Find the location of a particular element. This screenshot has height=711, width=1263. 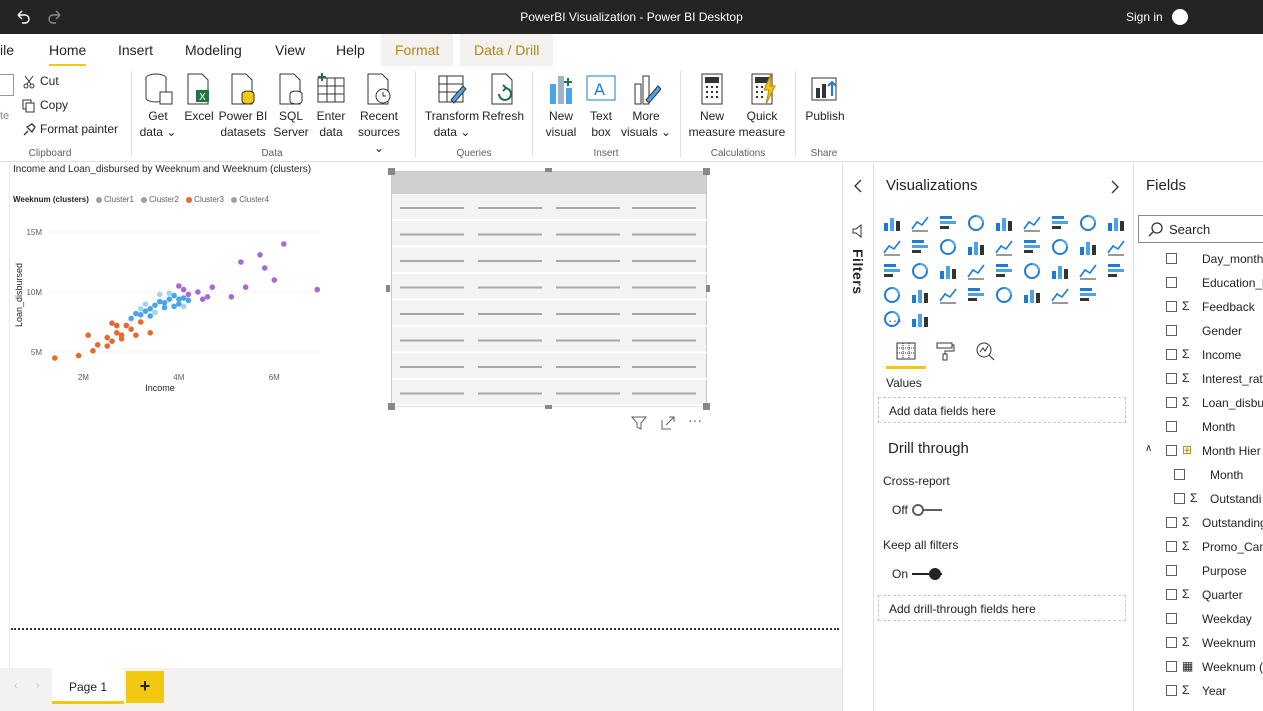

tab-format: Format is located at coordinates (417, 50).